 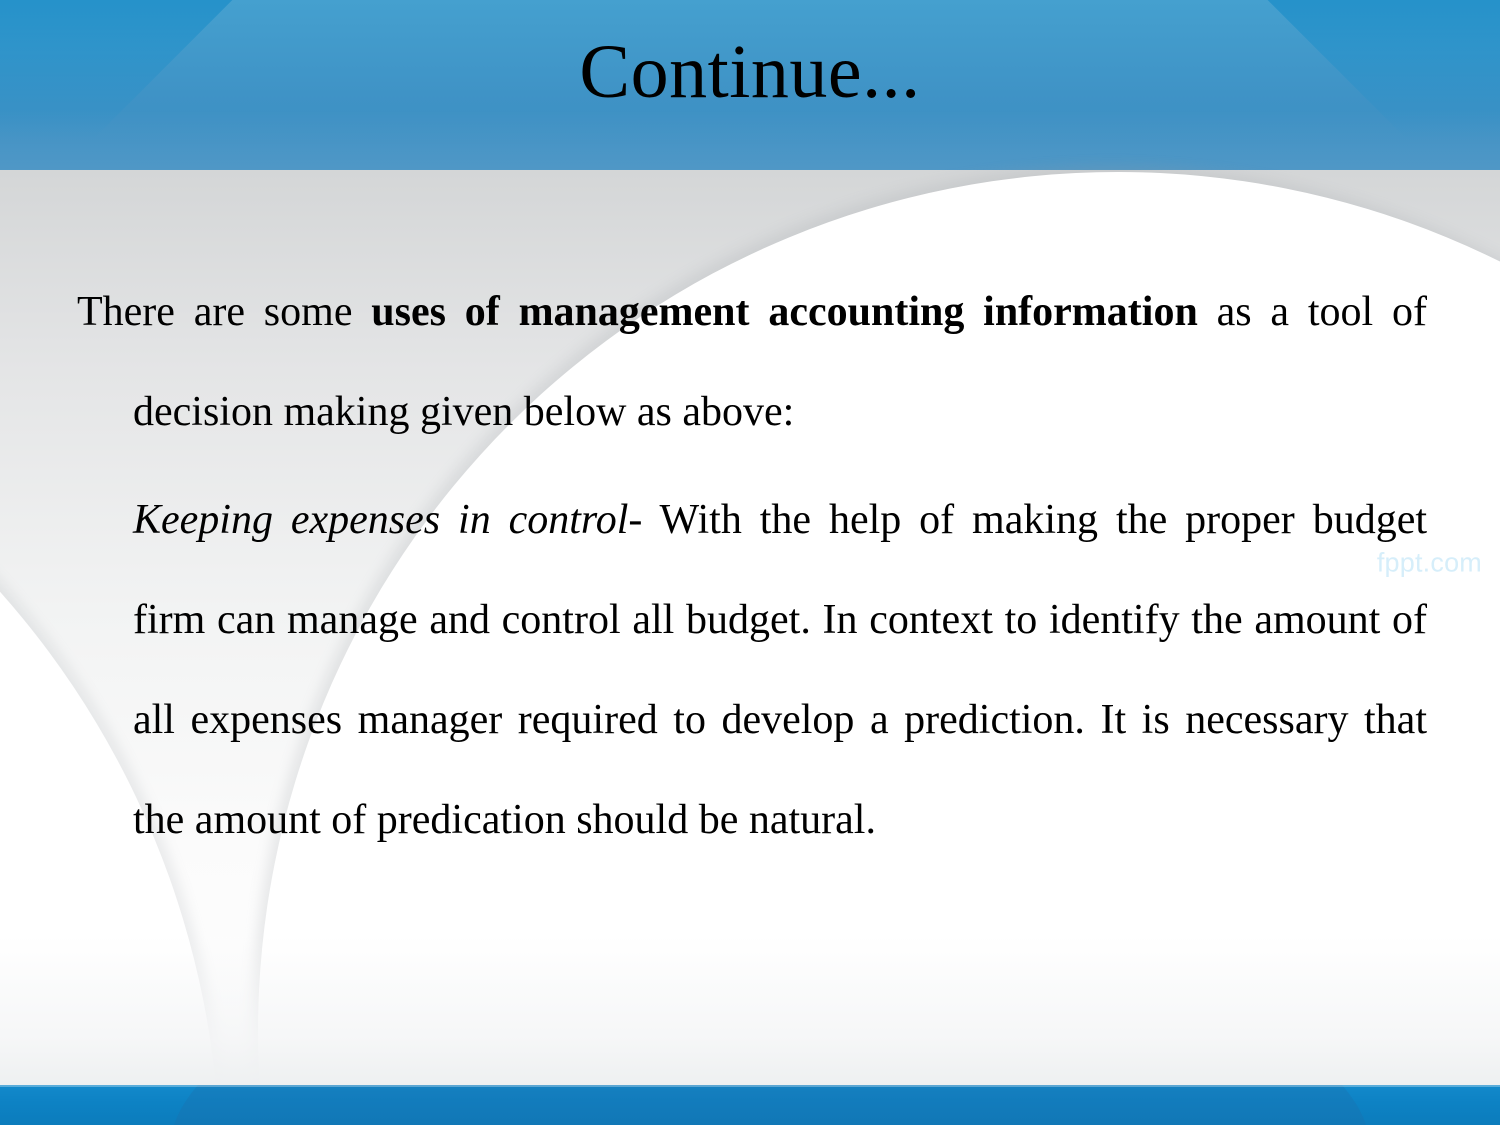 I want to click on text-run-regular: There are some, so click(x=224, y=312).